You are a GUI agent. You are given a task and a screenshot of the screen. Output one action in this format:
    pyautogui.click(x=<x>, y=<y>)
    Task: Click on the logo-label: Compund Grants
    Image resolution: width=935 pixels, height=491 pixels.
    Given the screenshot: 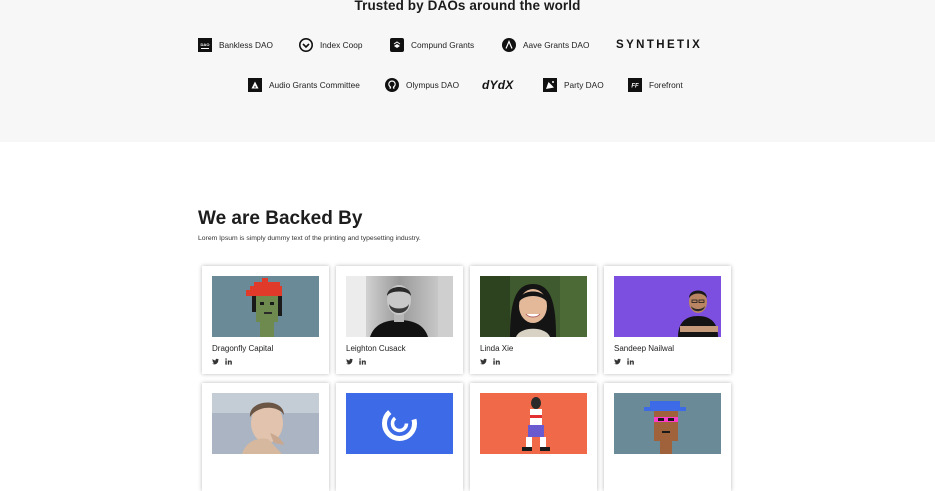 What is the action you would take?
    pyautogui.click(x=443, y=45)
    